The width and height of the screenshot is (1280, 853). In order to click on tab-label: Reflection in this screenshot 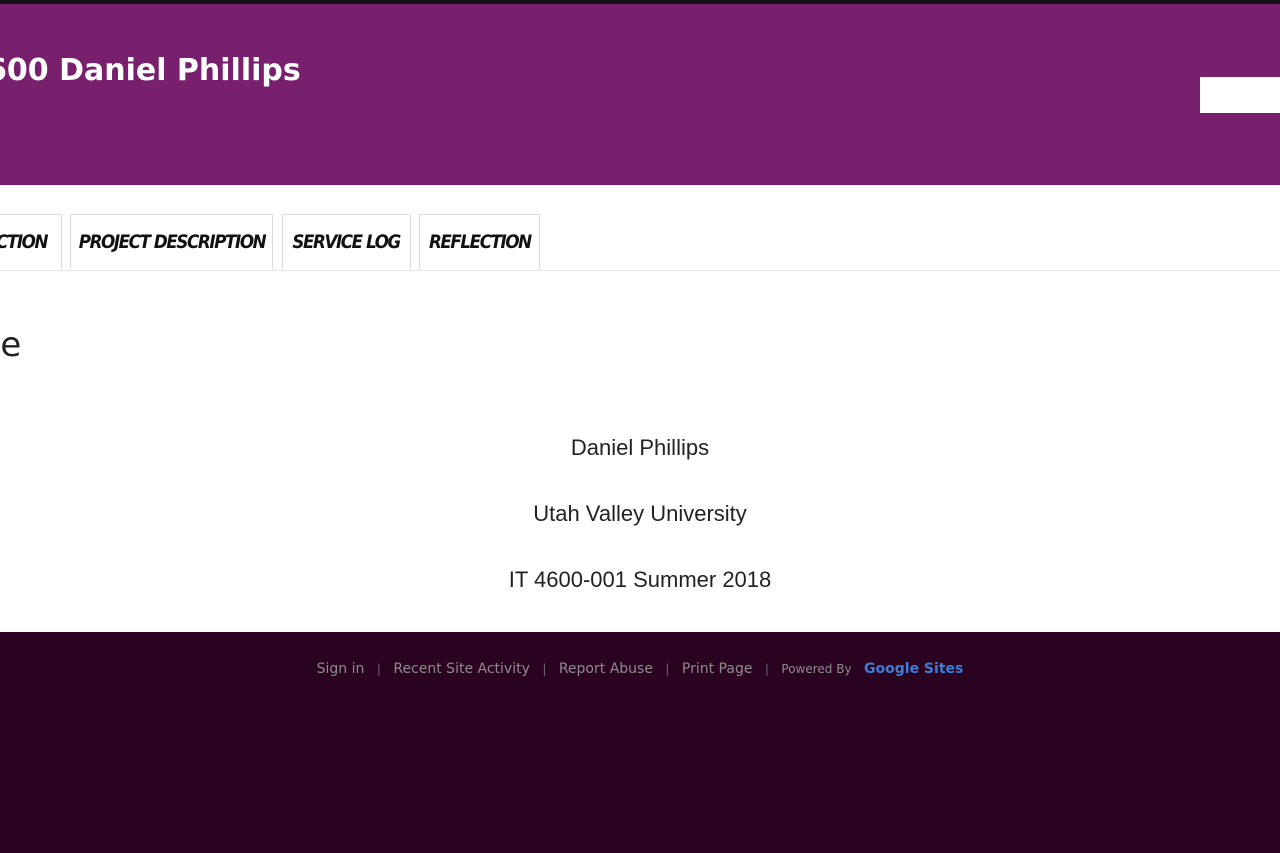, I will do `click(480, 242)`.